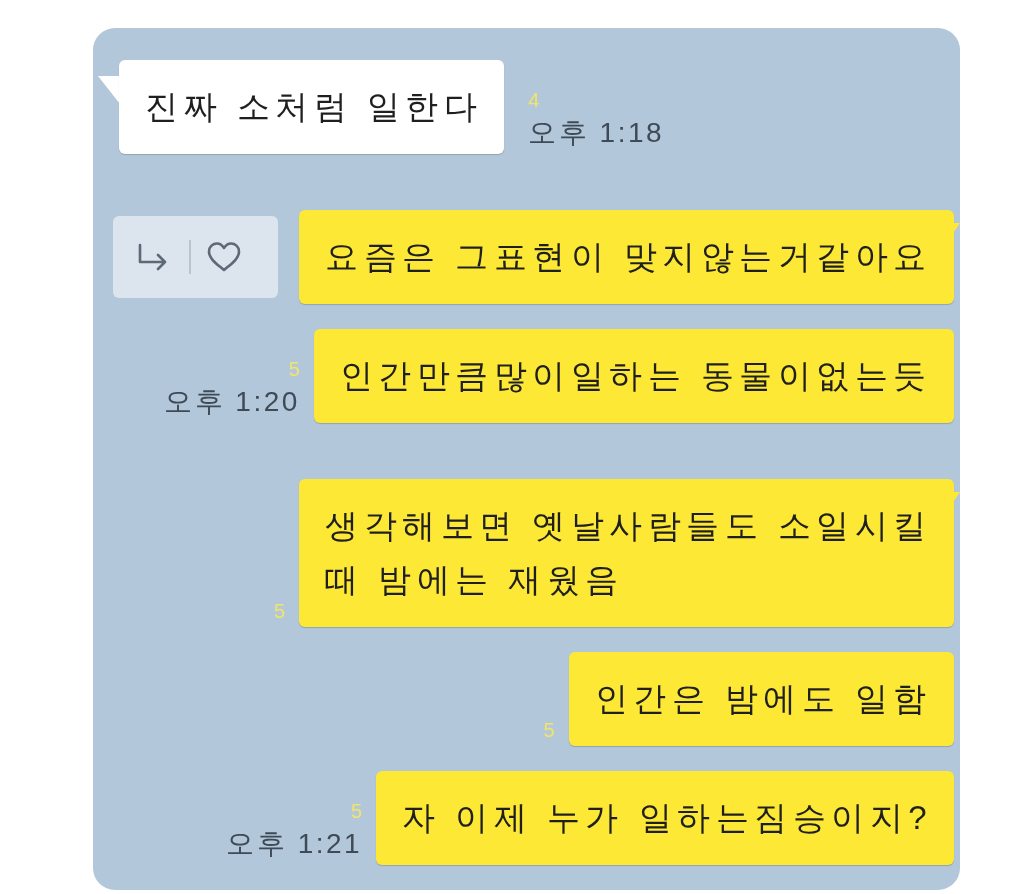  What do you see at coordinates (628, 553) in the screenshot?
I see `message-text: 생각해보면 옛날사람들도 소일시킬 때 밤에는 재웠음` at bounding box center [628, 553].